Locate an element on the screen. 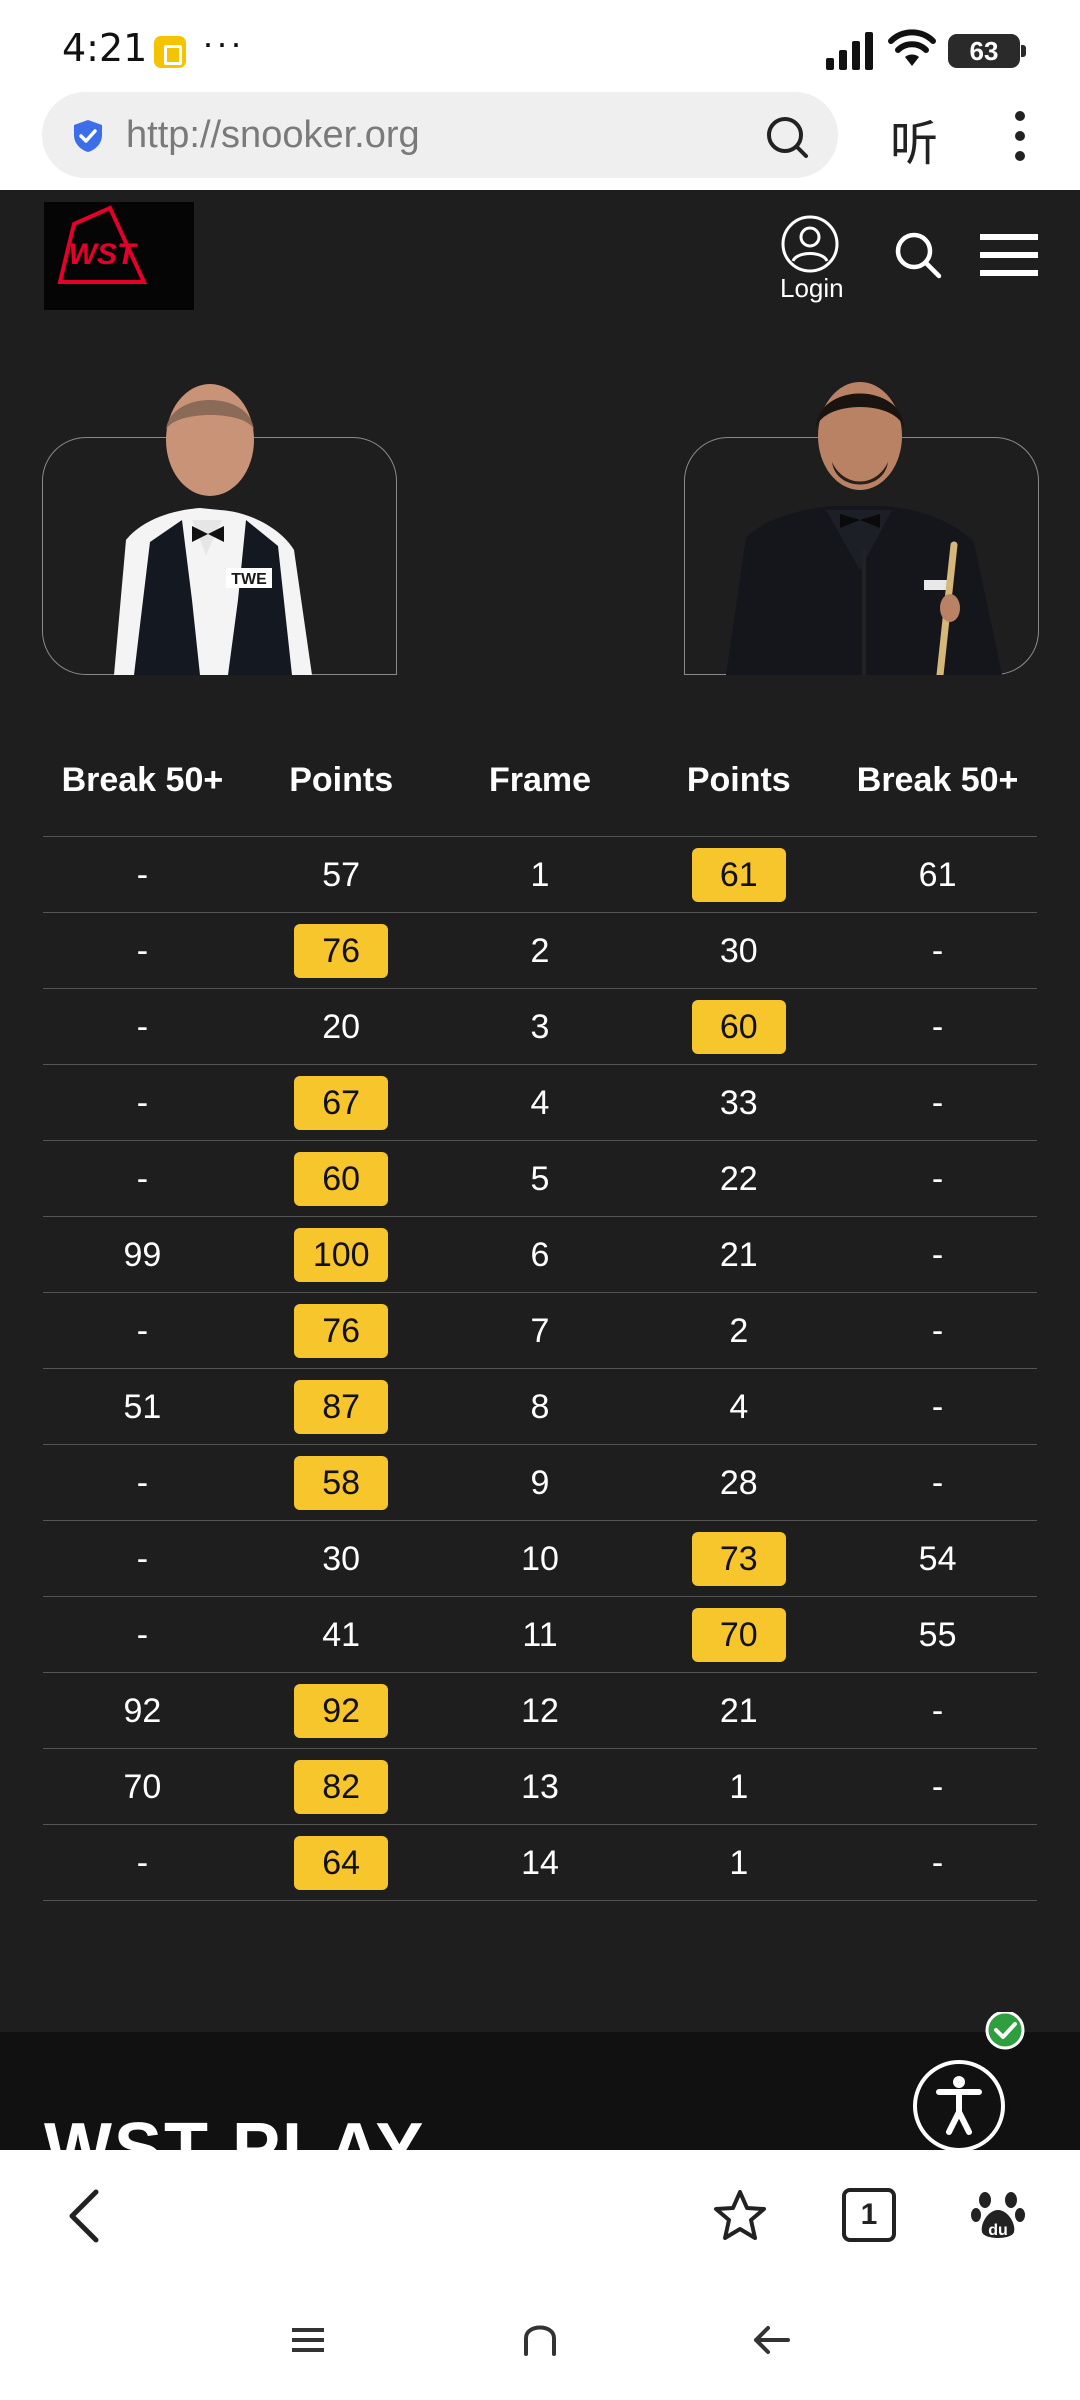  left-points-cell: 82 is located at coordinates (341, 1786).